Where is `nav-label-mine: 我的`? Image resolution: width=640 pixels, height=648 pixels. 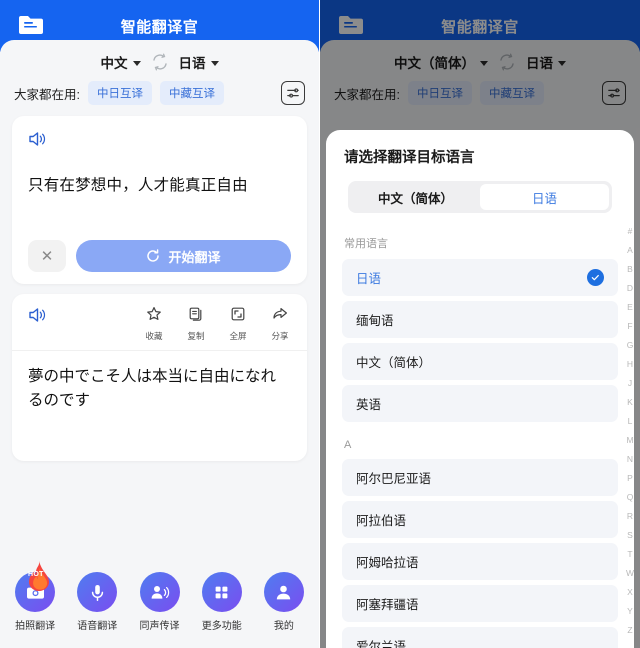
nav-label-mine: 我的 is located at coordinates (283, 626).